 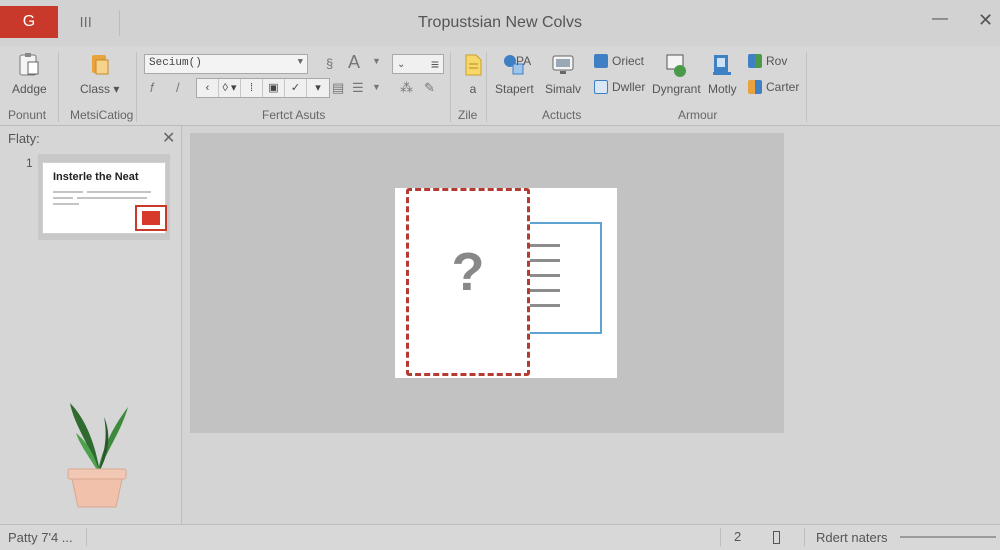 What do you see at coordinates (168, 138) in the screenshot?
I see `close-pane-icon: ✕` at bounding box center [168, 138].